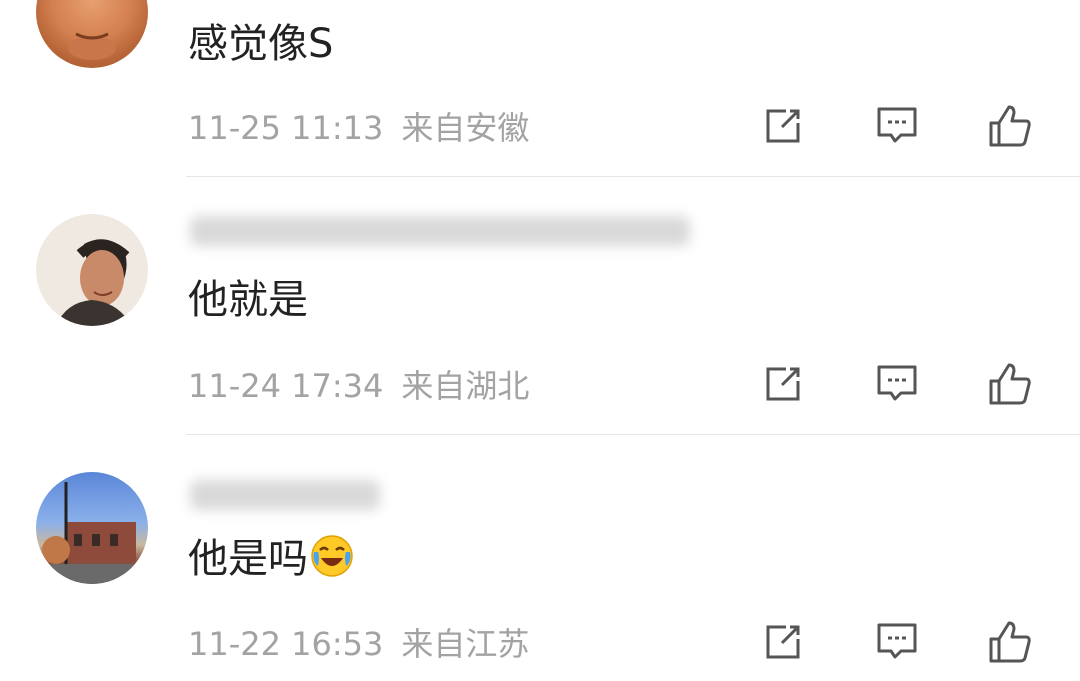 Image resolution: width=1080 pixels, height=681 pixels. What do you see at coordinates (248, 559) in the screenshot?
I see `comment-text-content: 他是吗` at bounding box center [248, 559].